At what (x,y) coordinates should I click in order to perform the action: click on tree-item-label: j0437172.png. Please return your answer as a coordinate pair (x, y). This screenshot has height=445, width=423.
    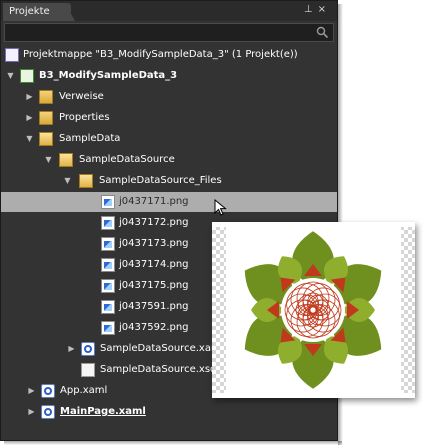
    Looking at the image, I should click on (154, 222).